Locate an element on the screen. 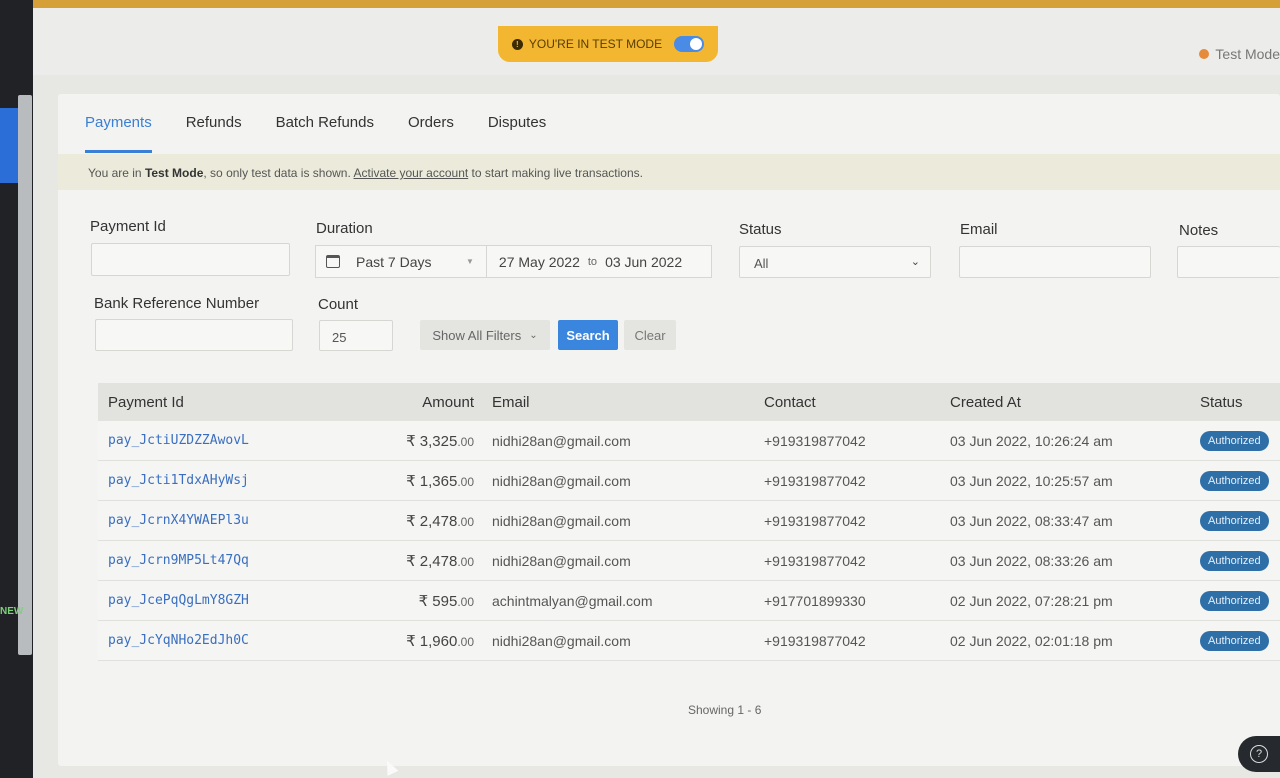  tab-batch-refunds: Batch Refunds is located at coordinates (325, 130).